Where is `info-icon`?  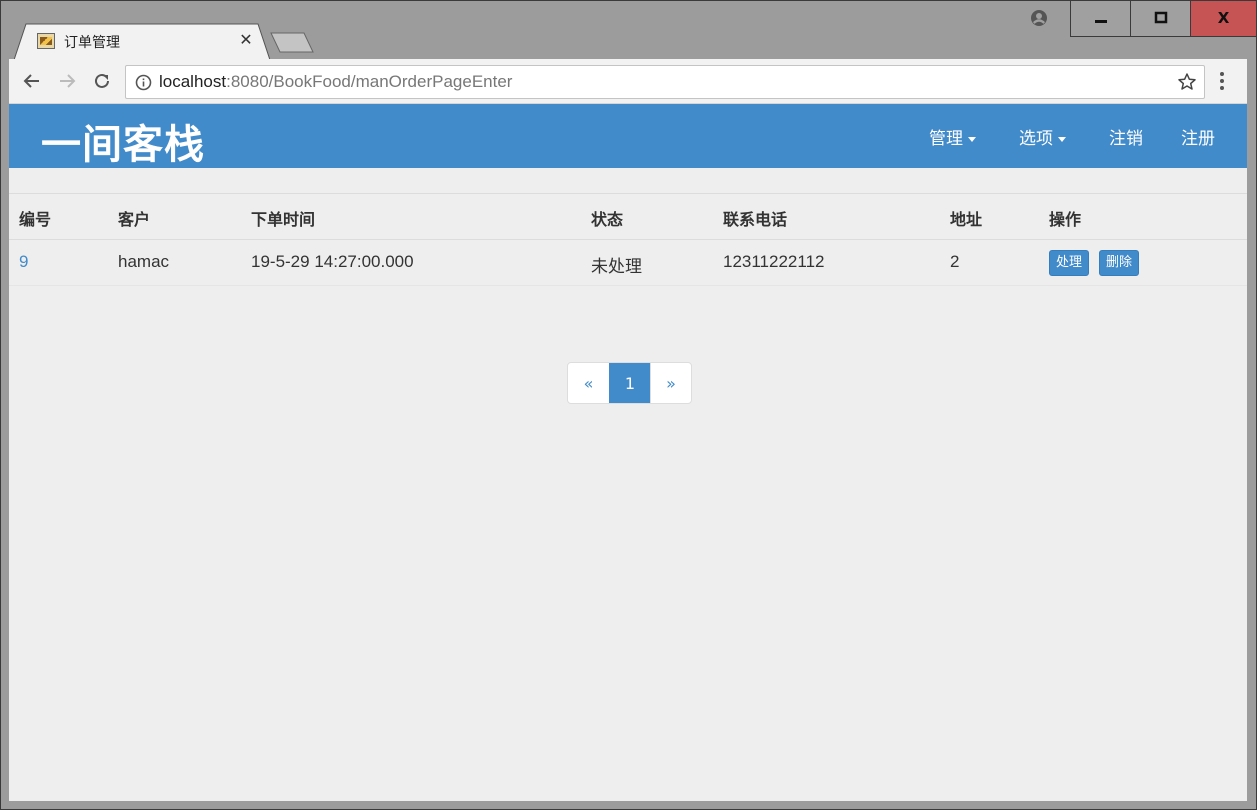
info-icon is located at coordinates (143, 82).